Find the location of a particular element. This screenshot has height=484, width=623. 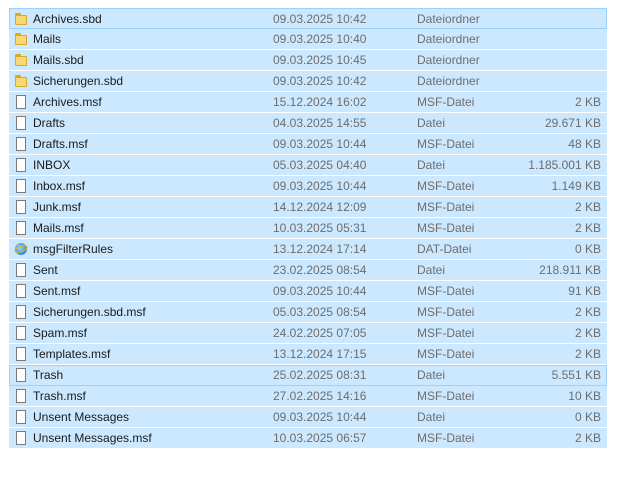

file-row: Mails 09.03.2025 10:40 Dateiordner is located at coordinates (308, 39).